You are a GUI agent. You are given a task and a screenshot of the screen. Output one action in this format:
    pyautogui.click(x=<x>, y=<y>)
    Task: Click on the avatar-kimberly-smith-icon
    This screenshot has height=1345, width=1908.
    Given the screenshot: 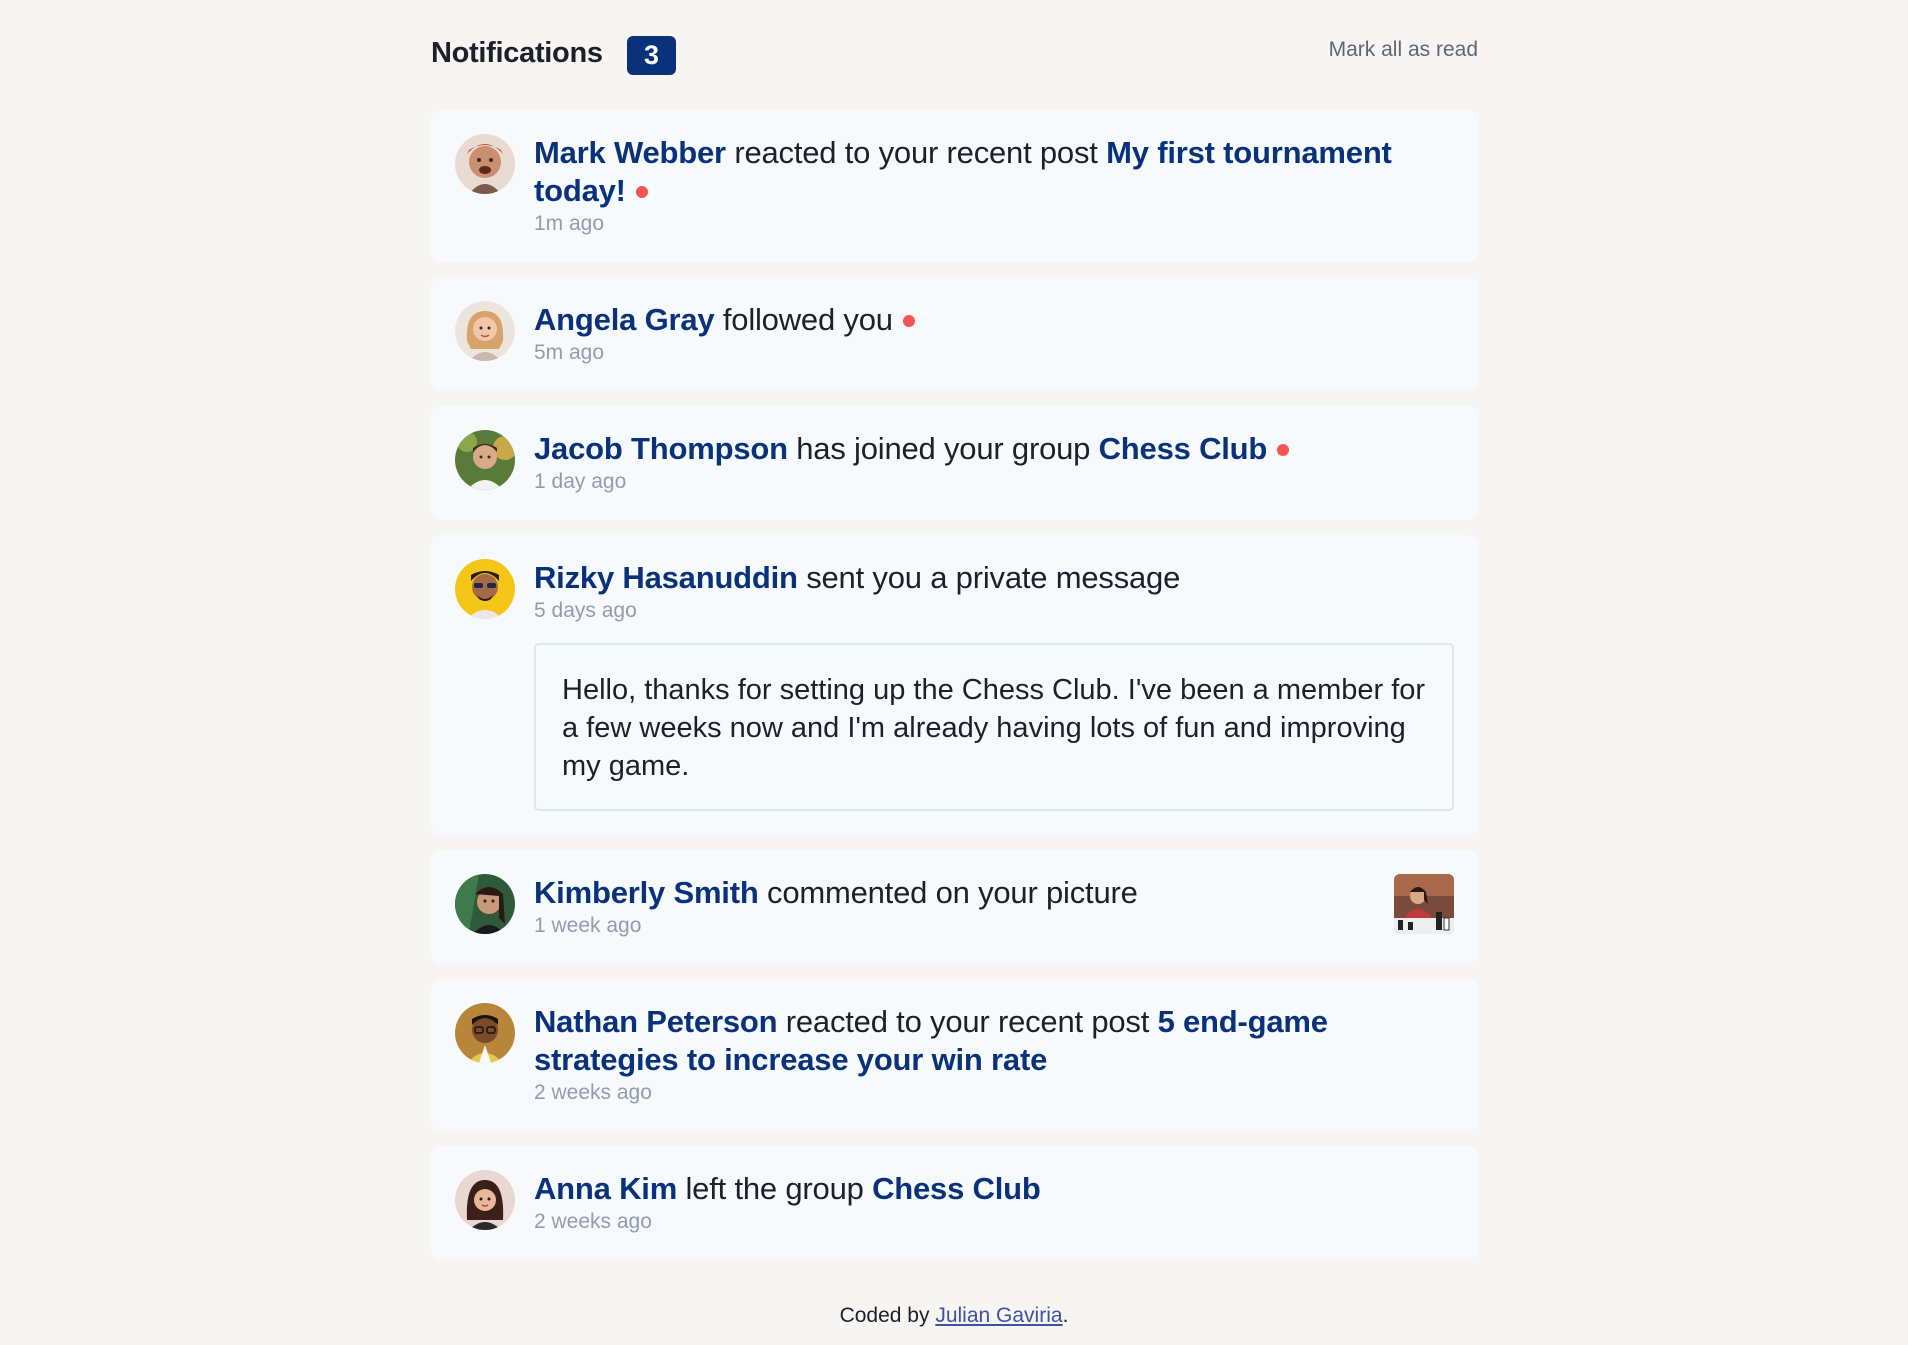 What is the action you would take?
    pyautogui.click(x=485, y=904)
    